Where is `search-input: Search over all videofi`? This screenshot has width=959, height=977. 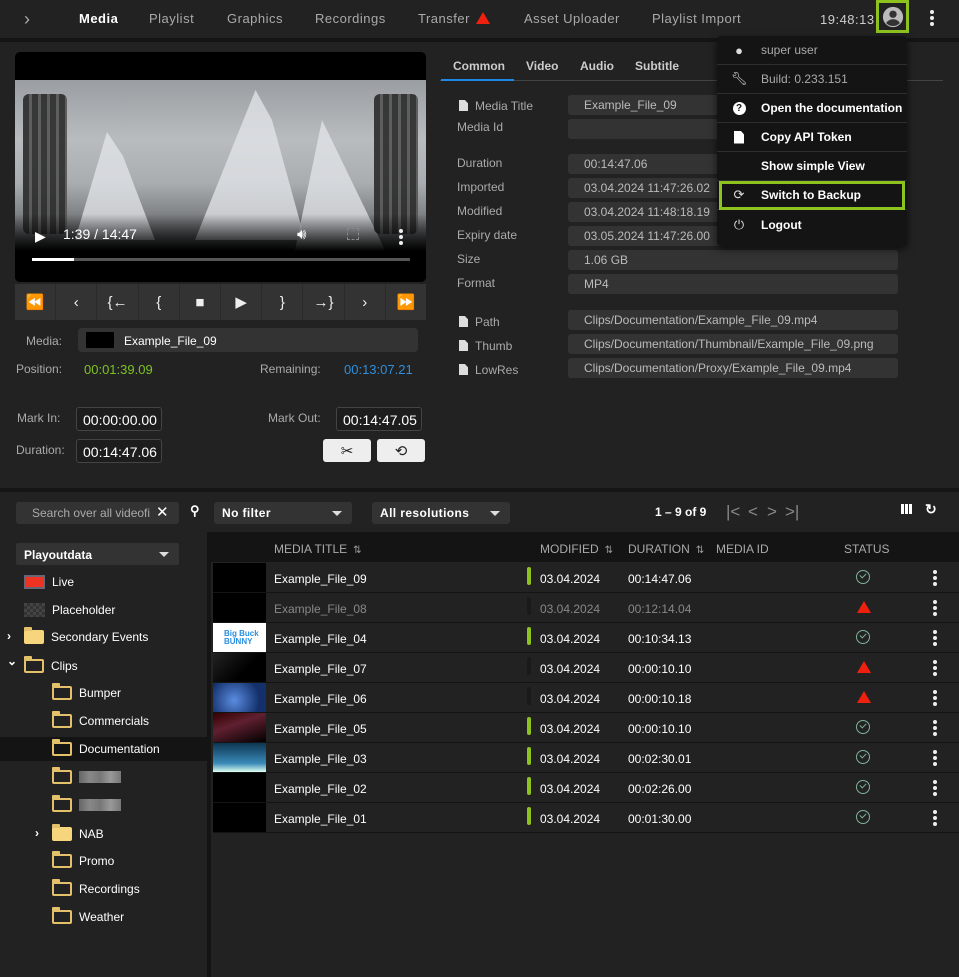
search-input: Search over all videofi is located at coordinates (97, 513).